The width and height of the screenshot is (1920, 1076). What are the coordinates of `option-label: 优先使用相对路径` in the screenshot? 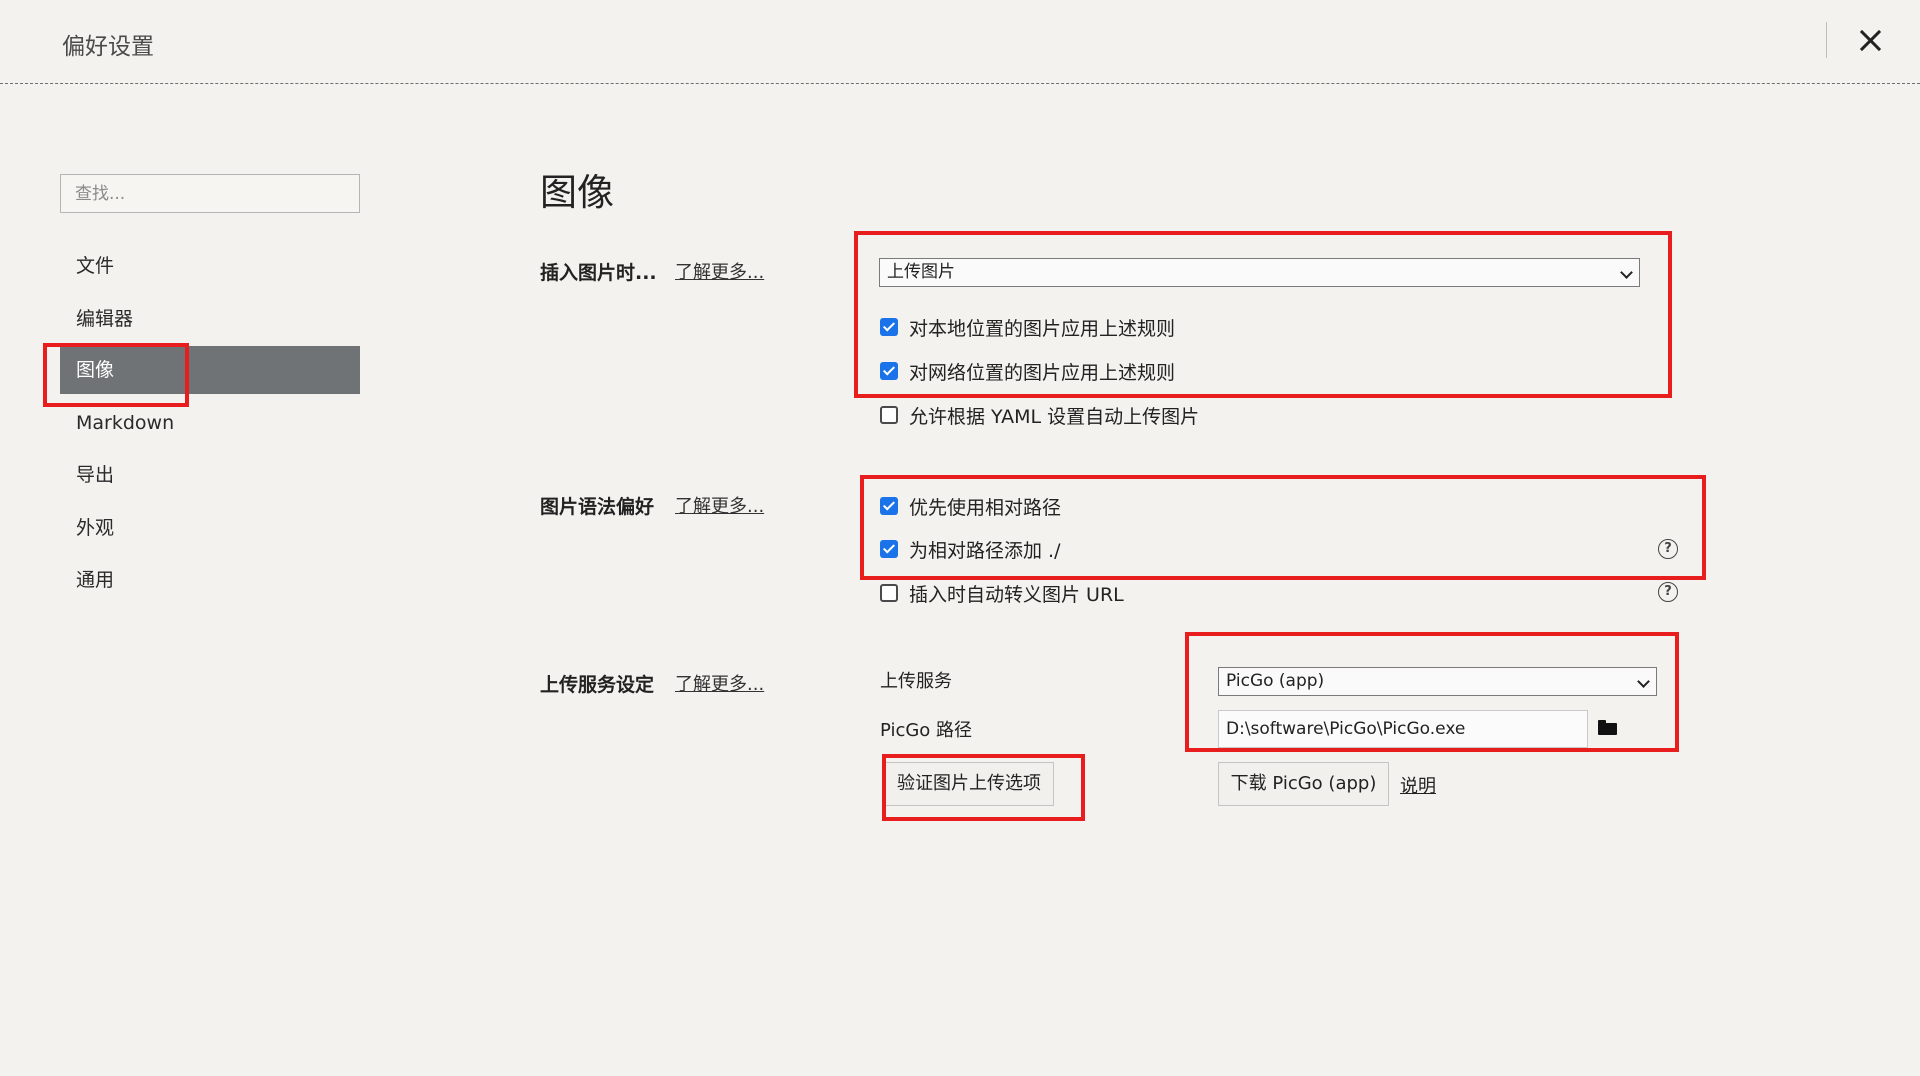 It's located at (985, 507).